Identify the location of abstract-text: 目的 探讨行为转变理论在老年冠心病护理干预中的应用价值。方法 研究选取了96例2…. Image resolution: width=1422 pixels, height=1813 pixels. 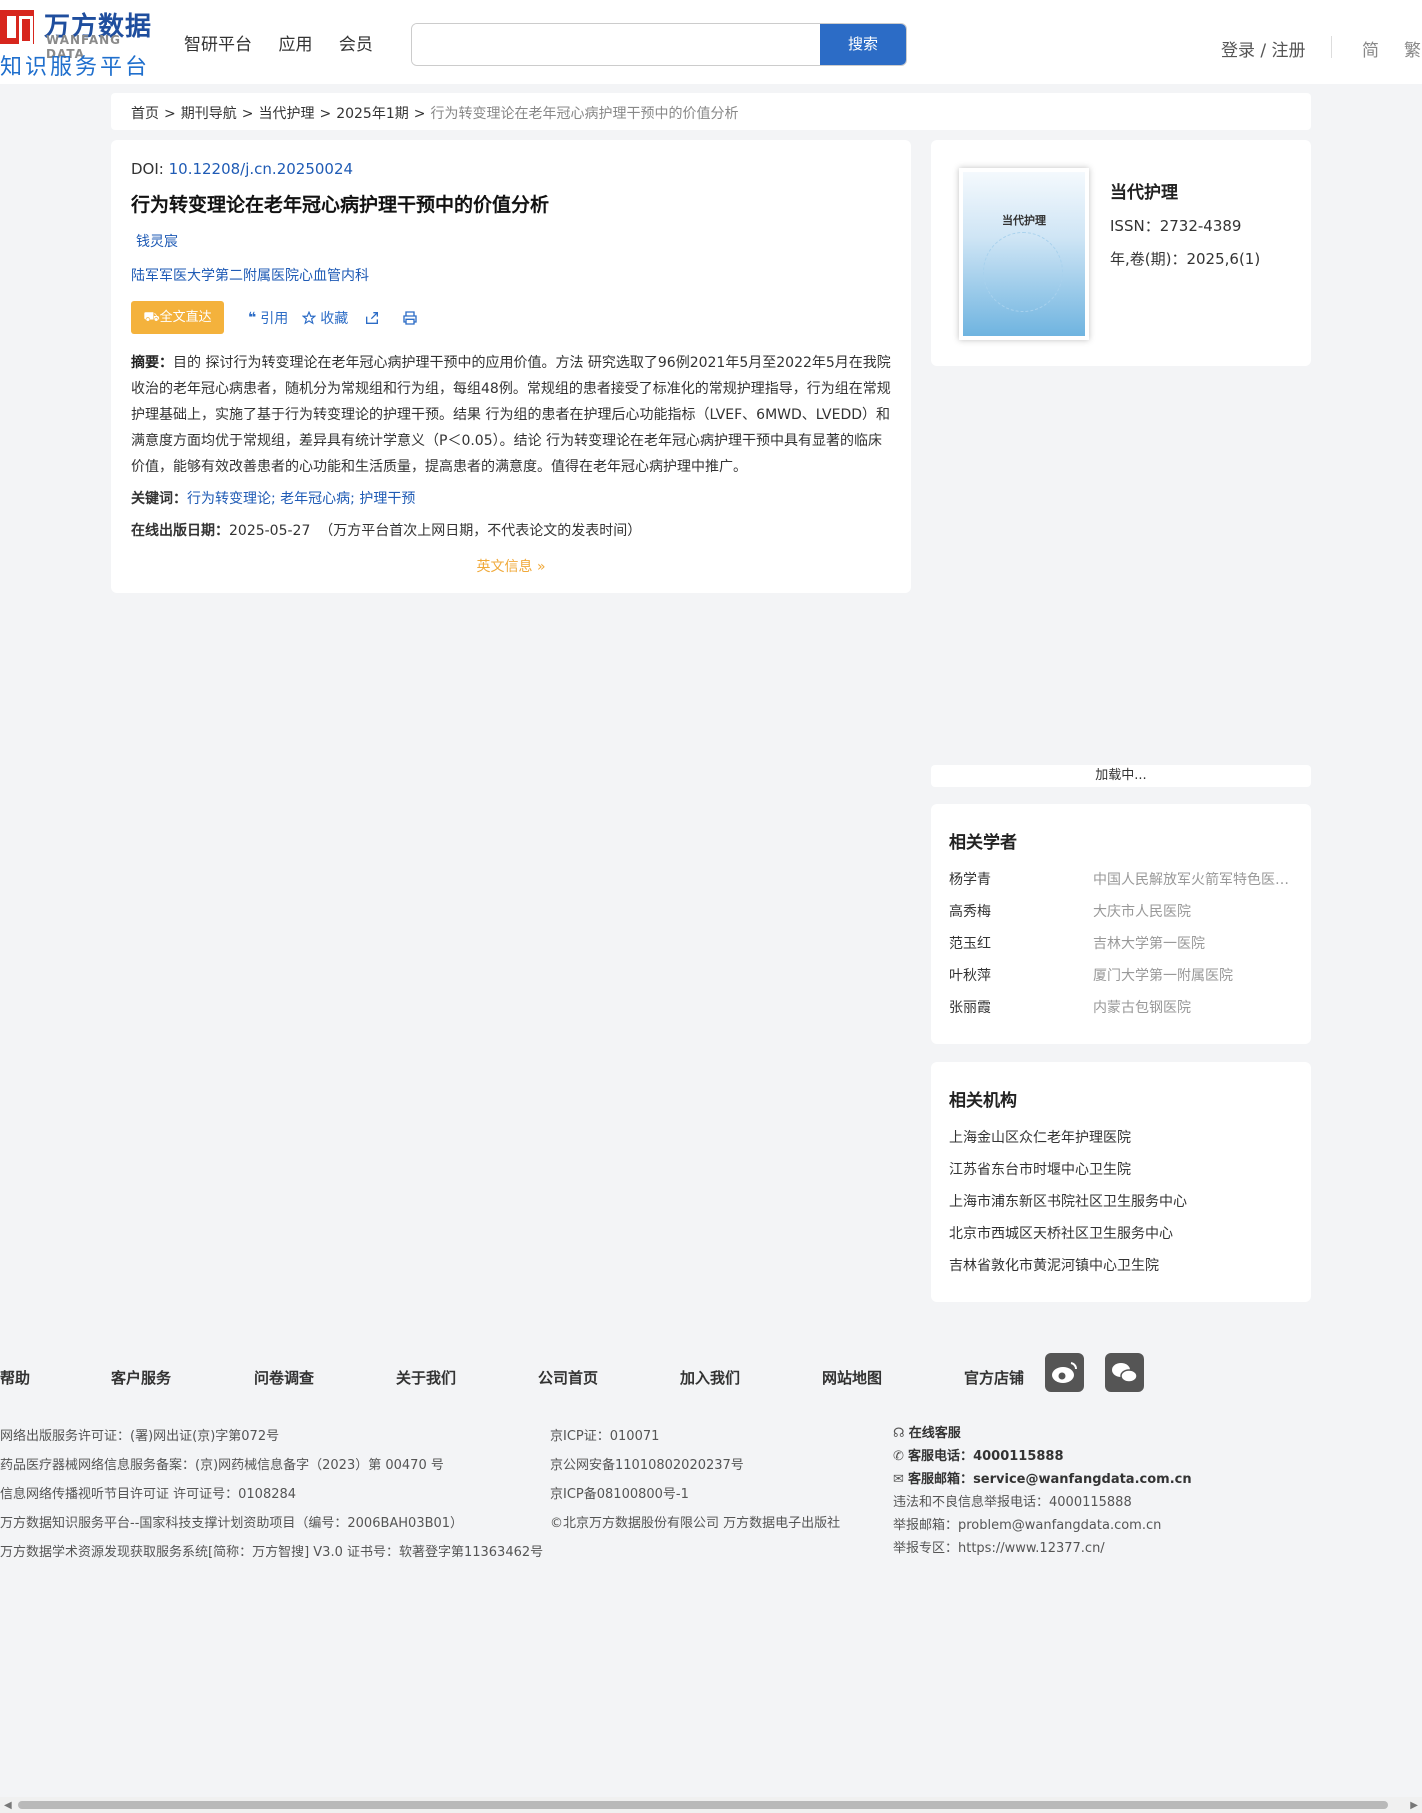
(511, 415).